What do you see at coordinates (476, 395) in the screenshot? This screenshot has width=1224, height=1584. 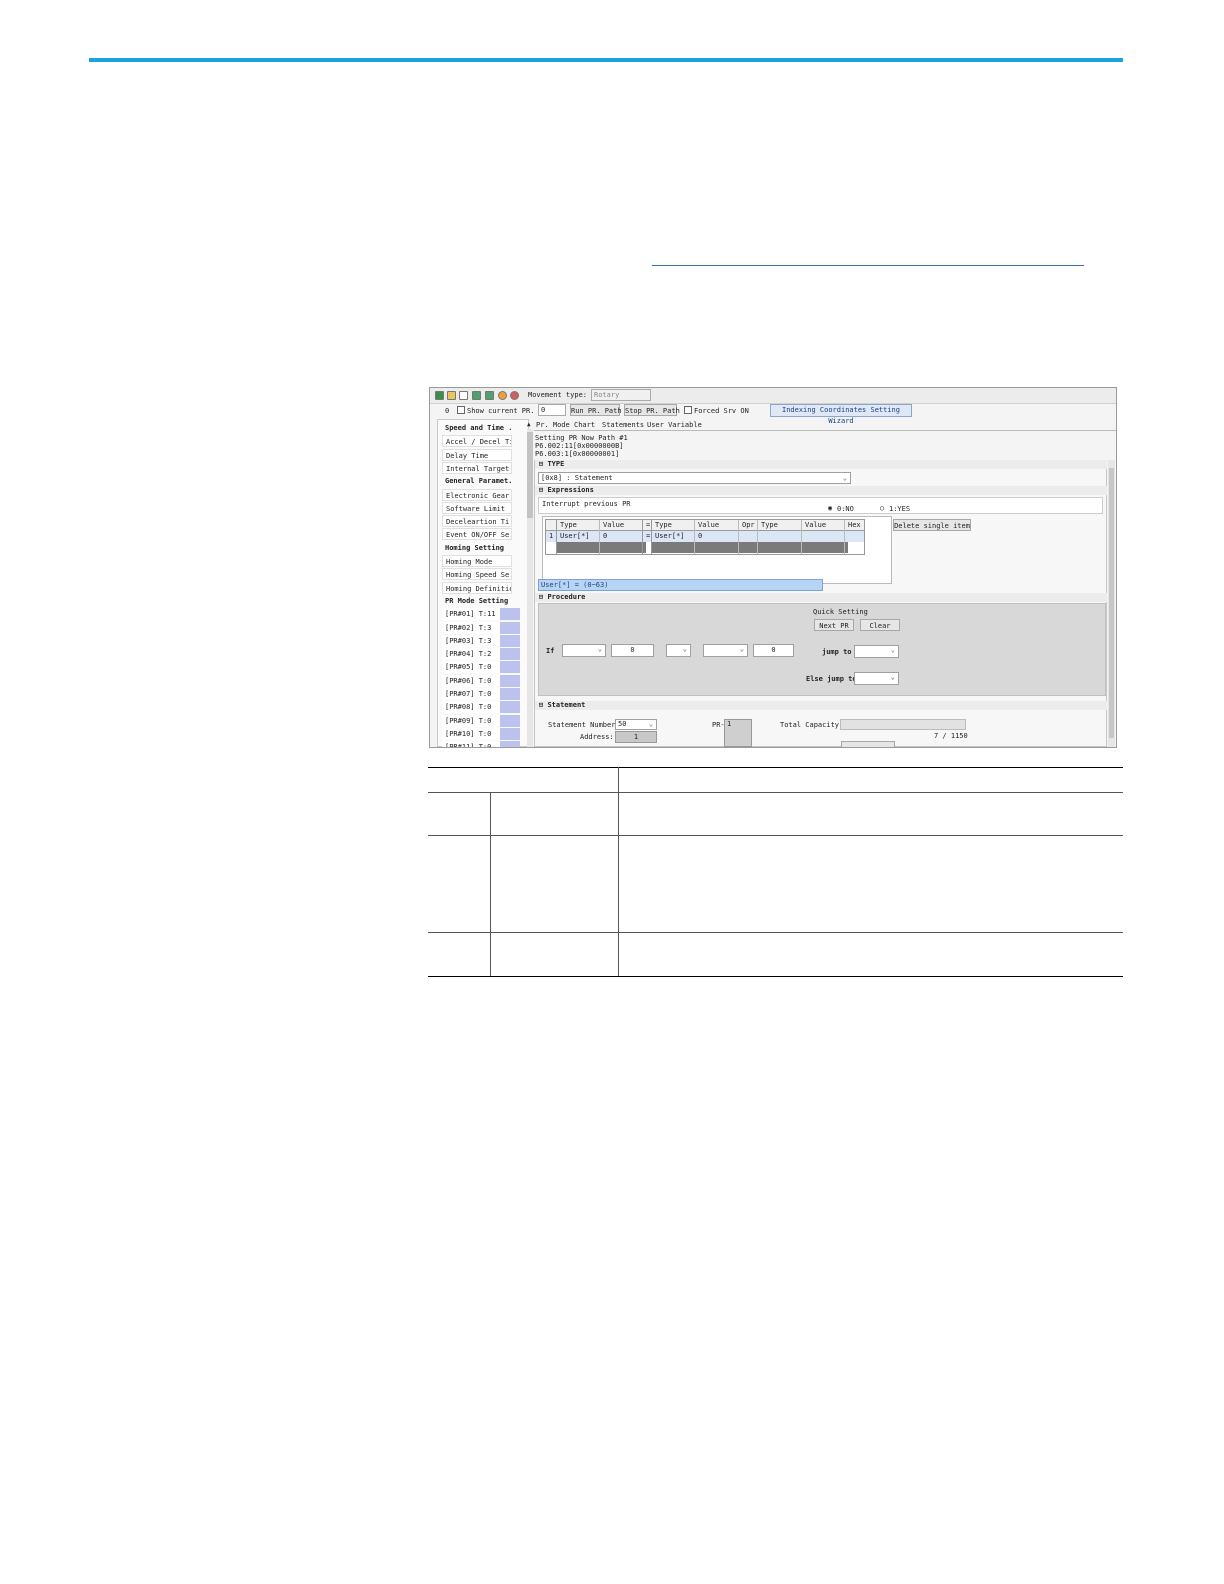 I see `import-icon` at bounding box center [476, 395].